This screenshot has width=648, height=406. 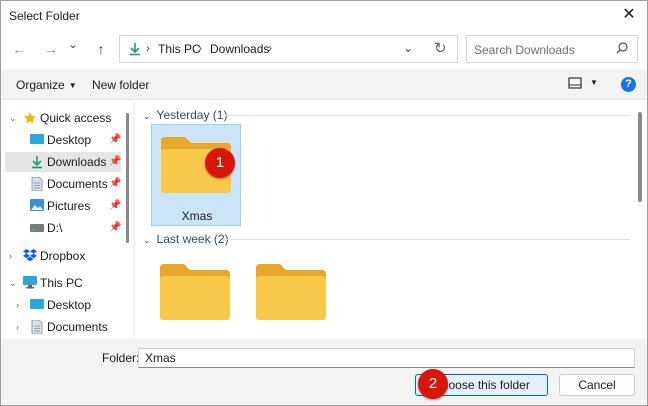 I want to click on sidebar-item-dropbox: › Dropbox, so click(x=63, y=256).